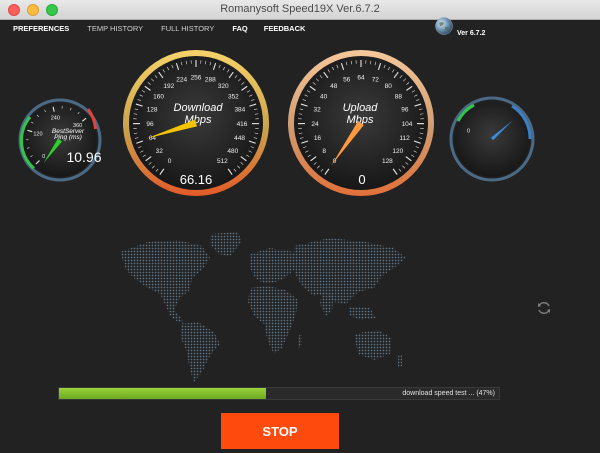  Describe the element at coordinates (196, 77) in the screenshot. I see `gauge-tick-label: 256` at that location.